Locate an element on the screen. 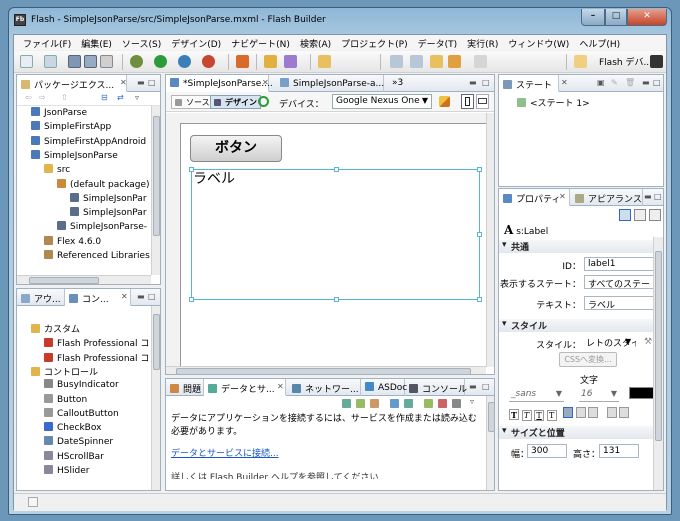  open-perspective-icon is located at coordinates (580, 61).